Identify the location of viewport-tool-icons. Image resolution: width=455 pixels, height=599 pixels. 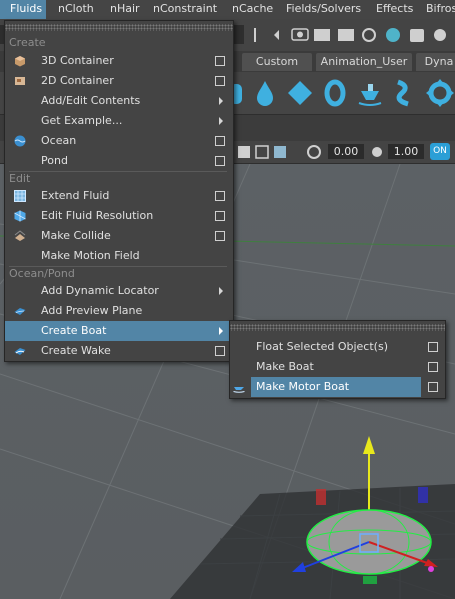
(279, 152).